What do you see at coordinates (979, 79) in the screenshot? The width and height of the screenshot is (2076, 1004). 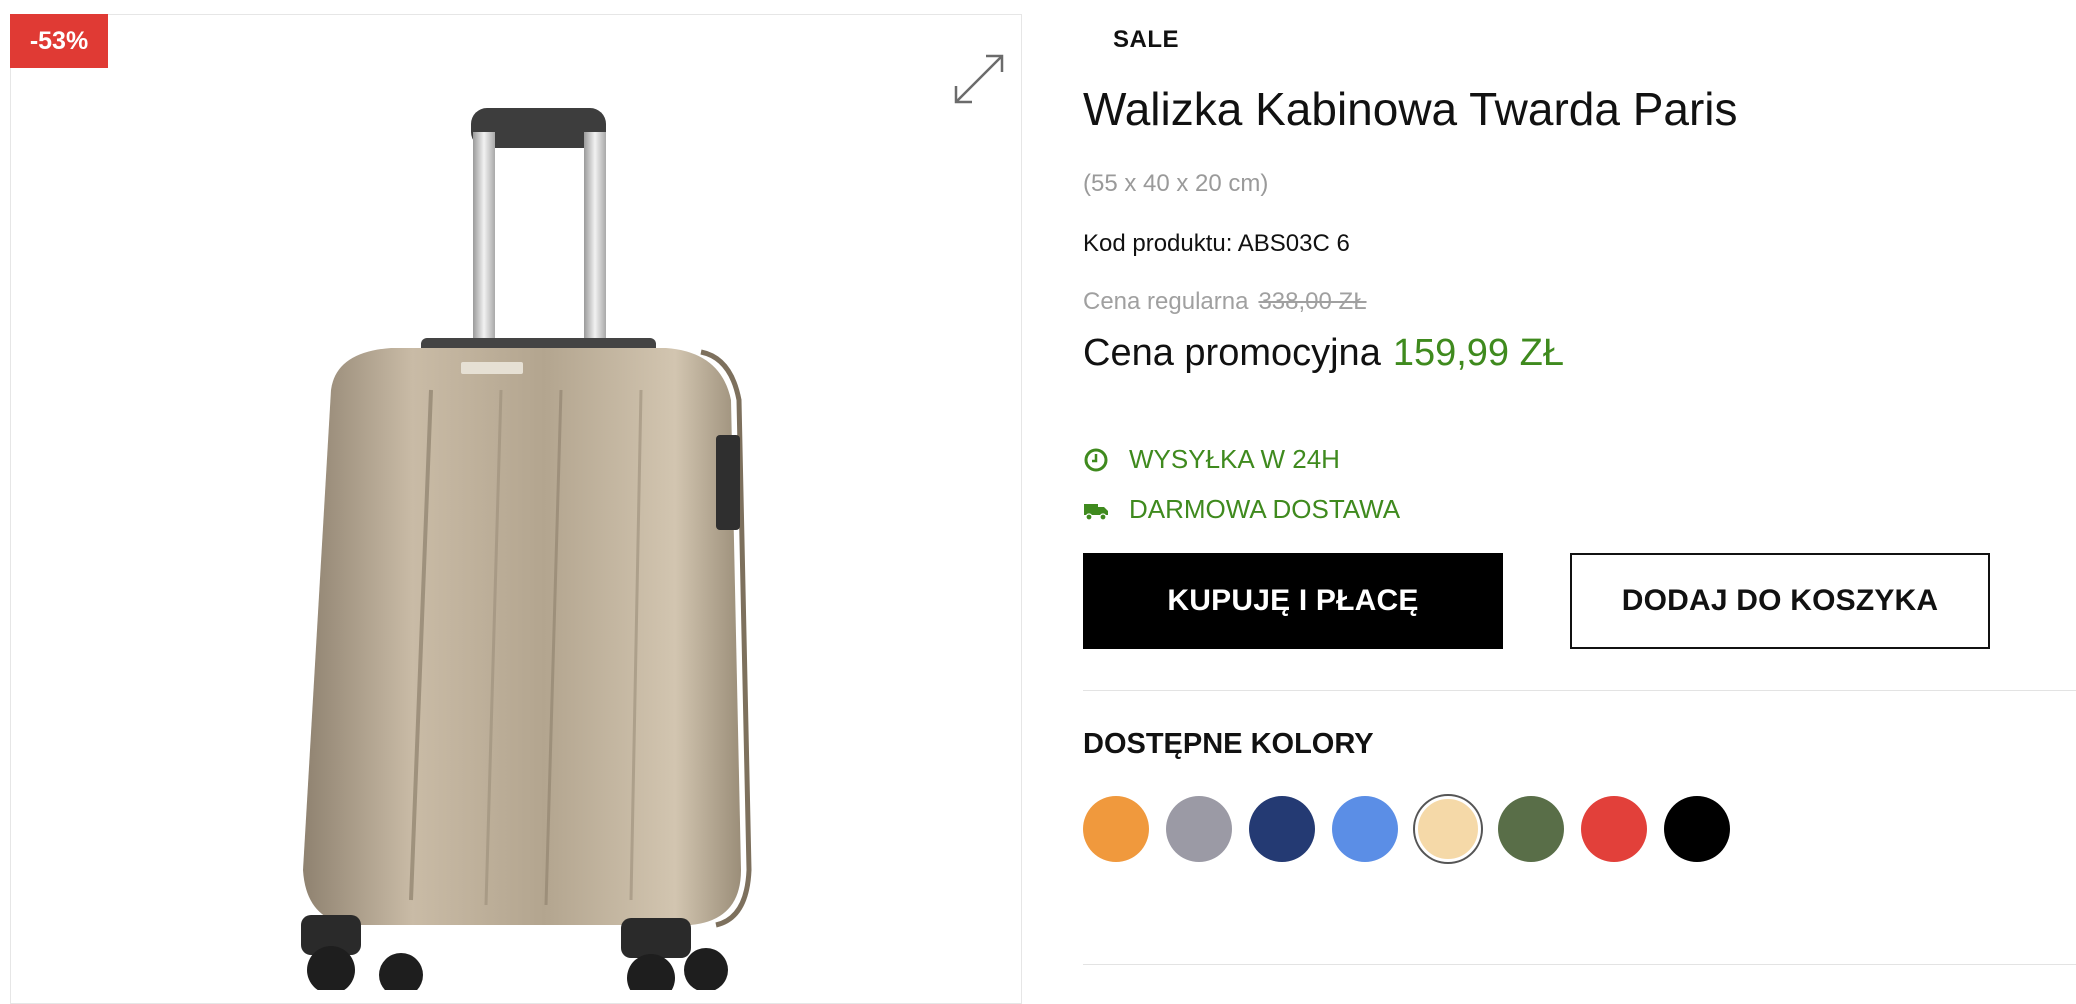 I see `expand-icon` at bounding box center [979, 79].